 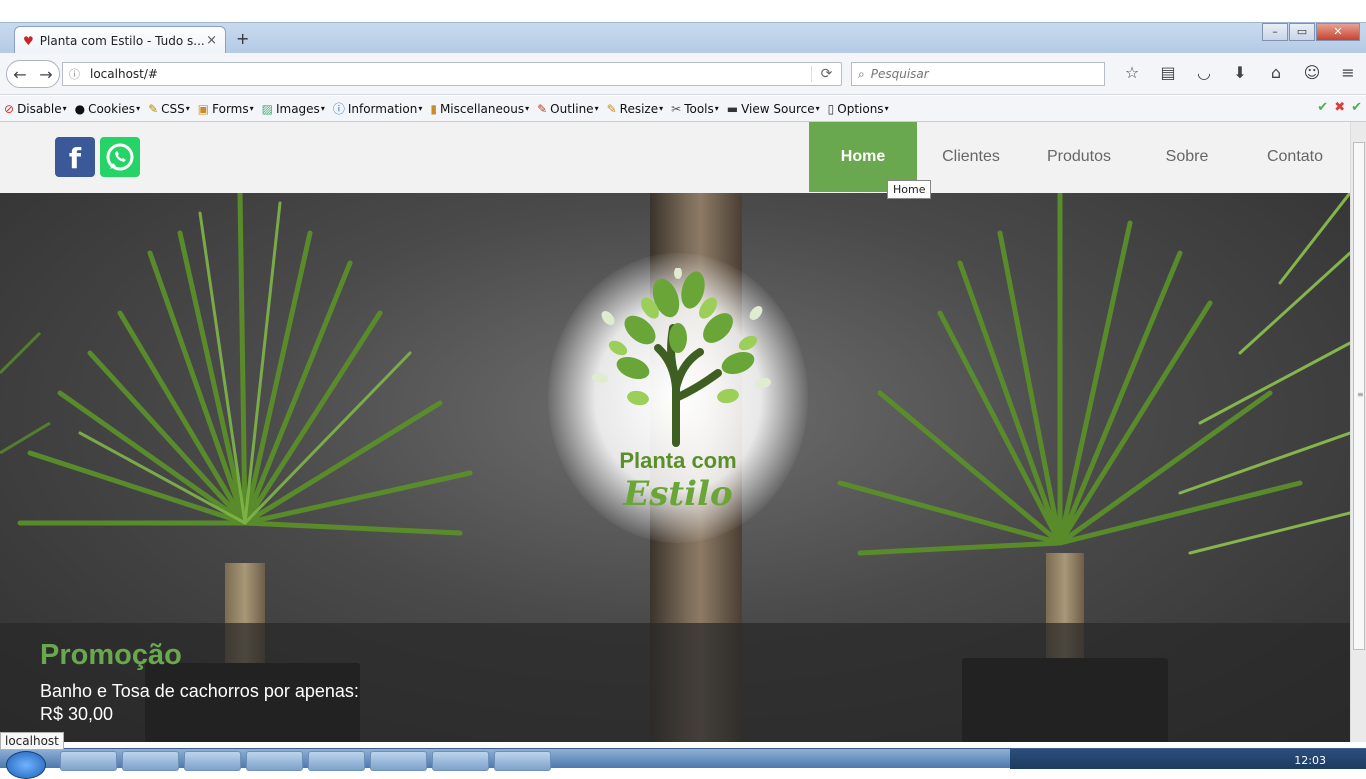 What do you see at coordinates (773, 109) in the screenshot?
I see `devbar-view-source: ▬ View Source ▾` at bounding box center [773, 109].